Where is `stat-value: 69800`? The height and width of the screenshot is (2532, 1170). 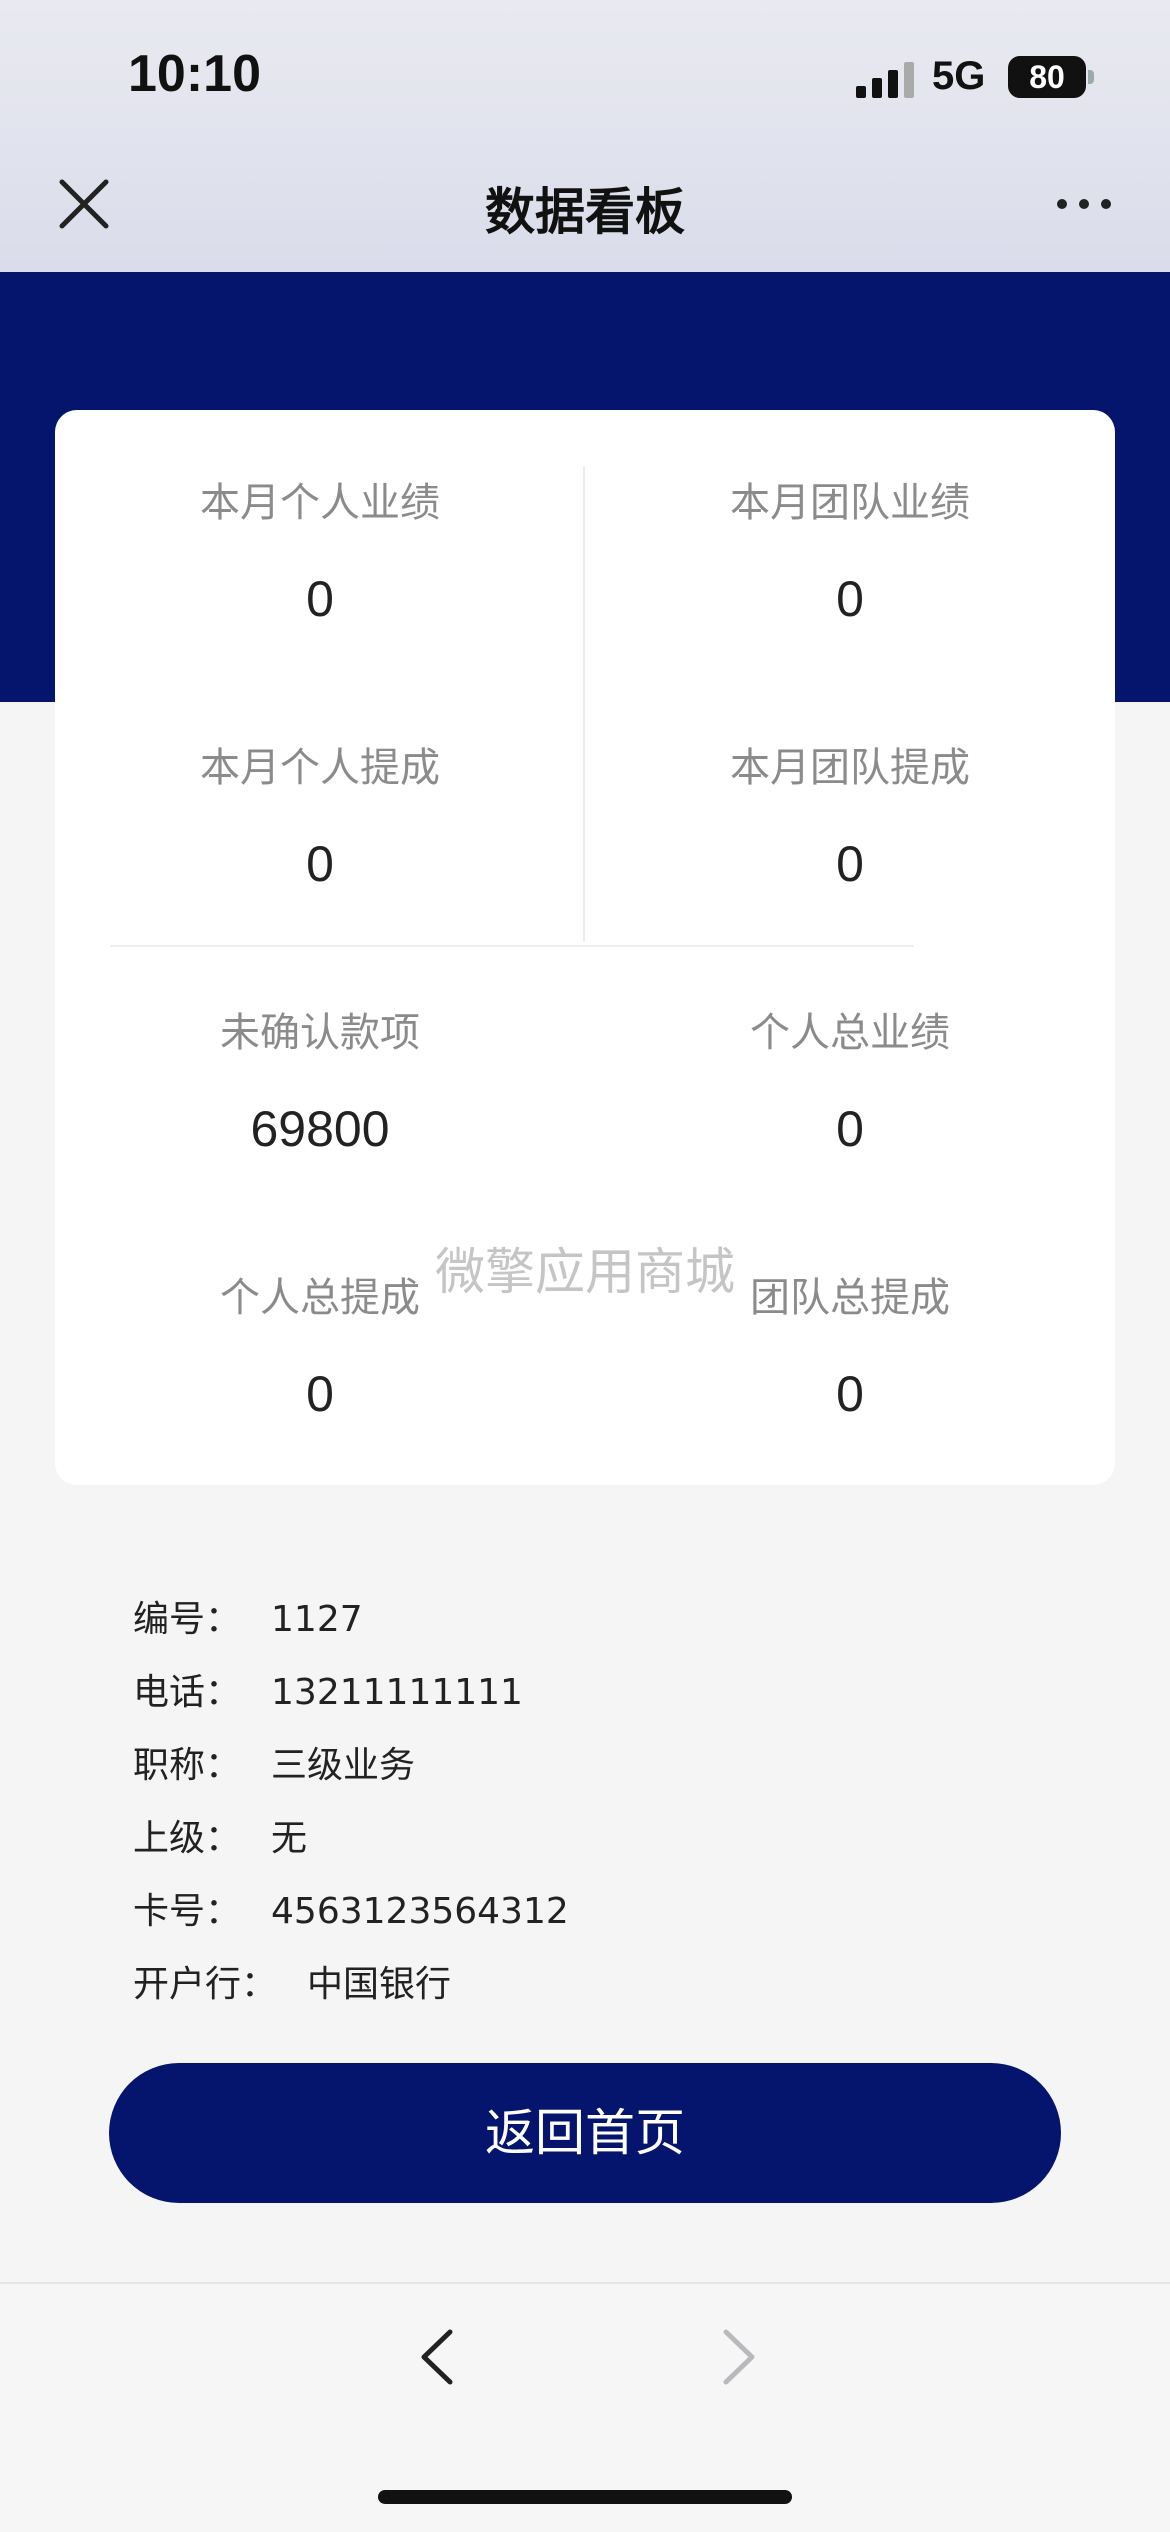 stat-value: 69800 is located at coordinates (320, 1129).